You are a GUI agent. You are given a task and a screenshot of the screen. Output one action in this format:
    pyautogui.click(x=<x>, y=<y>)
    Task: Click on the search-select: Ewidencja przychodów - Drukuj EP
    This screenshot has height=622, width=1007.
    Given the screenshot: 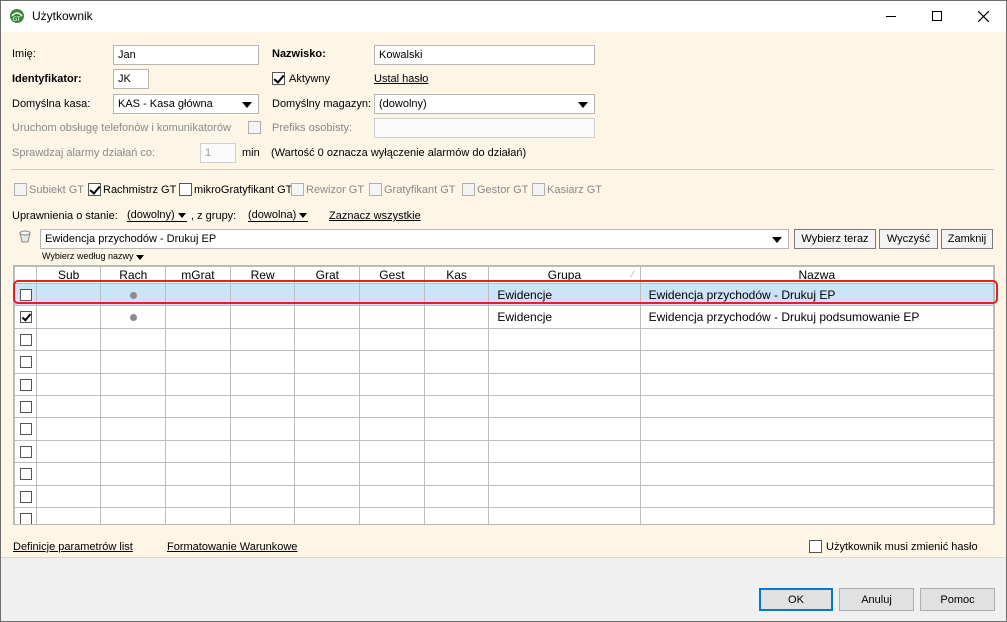 What is the action you would take?
    pyautogui.click(x=414, y=239)
    